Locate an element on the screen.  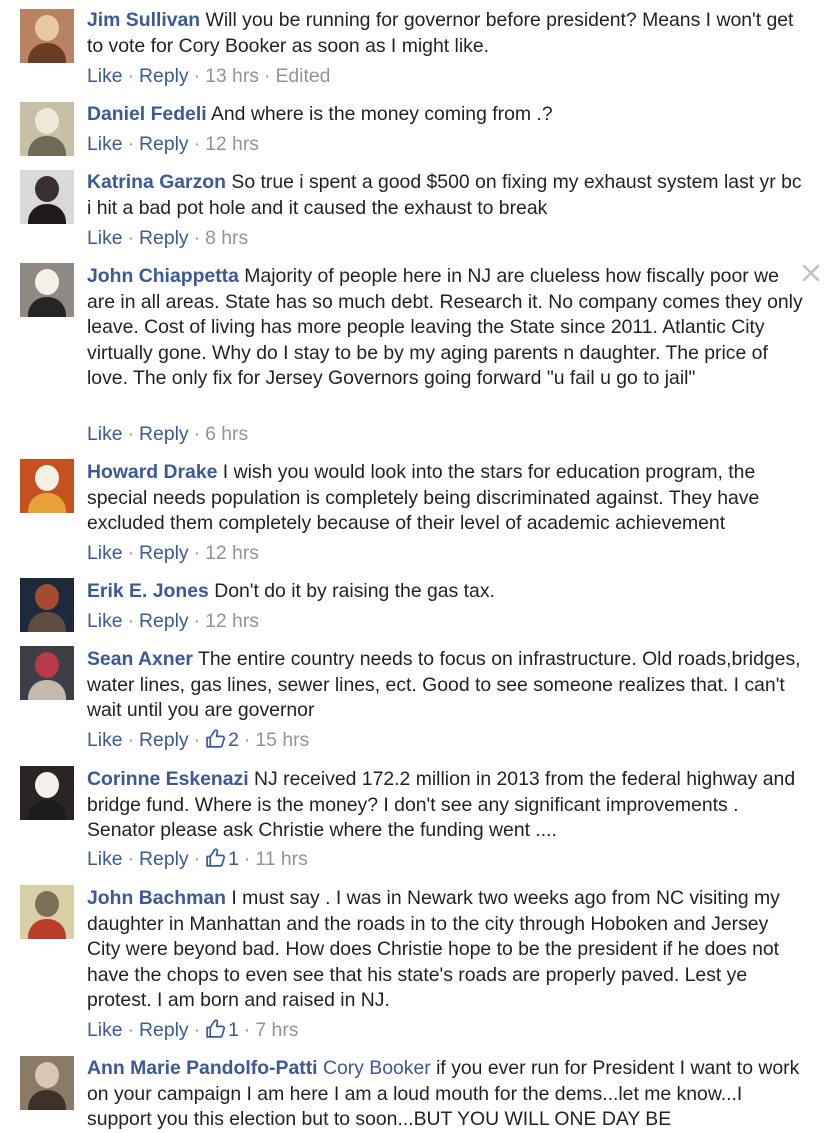
comment-author: Sean Axner is located at coordinates (140, 659).